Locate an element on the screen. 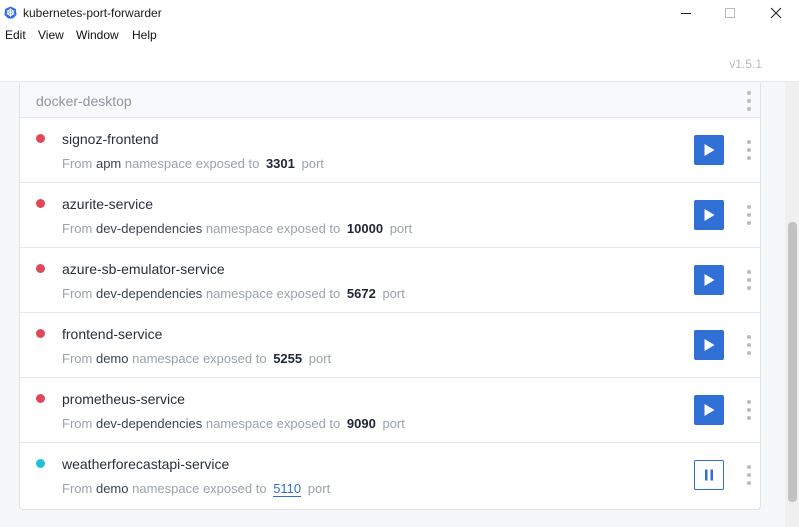  service-description: From demo namespace exposed to 5255 port is located at coordinates (196, 358).